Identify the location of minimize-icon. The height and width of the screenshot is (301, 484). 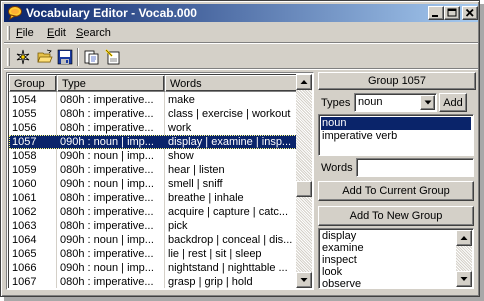
(435, 16).